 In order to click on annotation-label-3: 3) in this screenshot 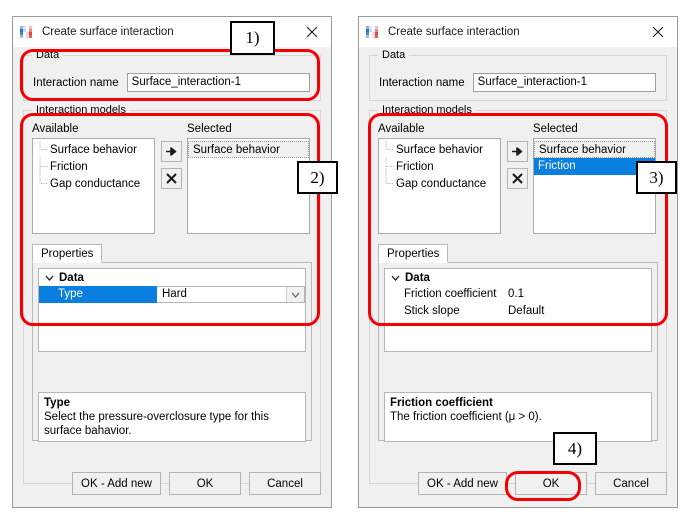, I will do `click(656, 177)`.